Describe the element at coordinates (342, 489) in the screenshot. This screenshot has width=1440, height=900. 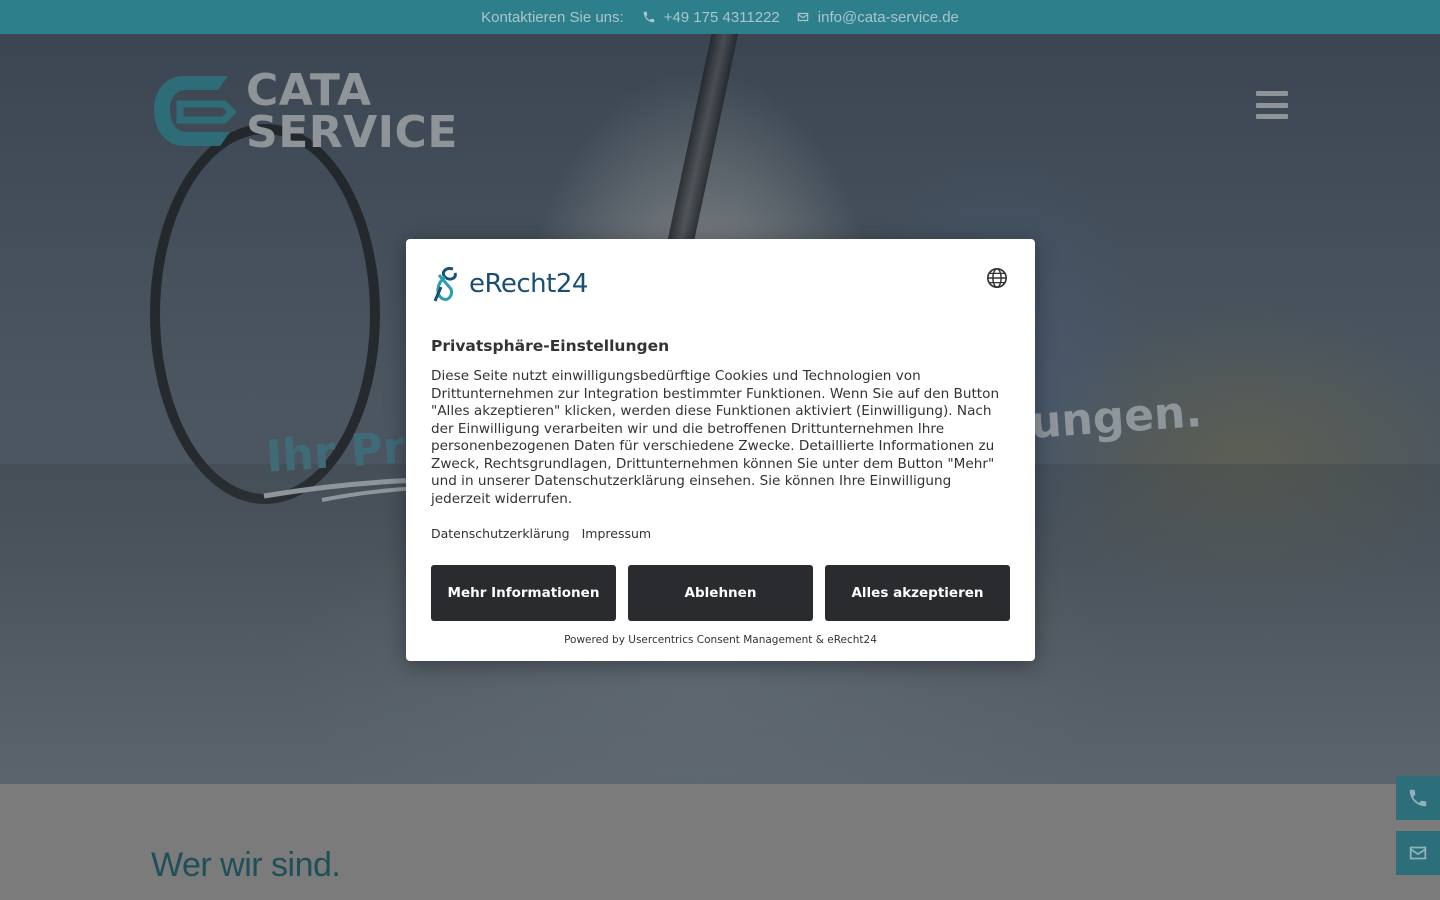
I see `hero-underline-swoosh` at that location.